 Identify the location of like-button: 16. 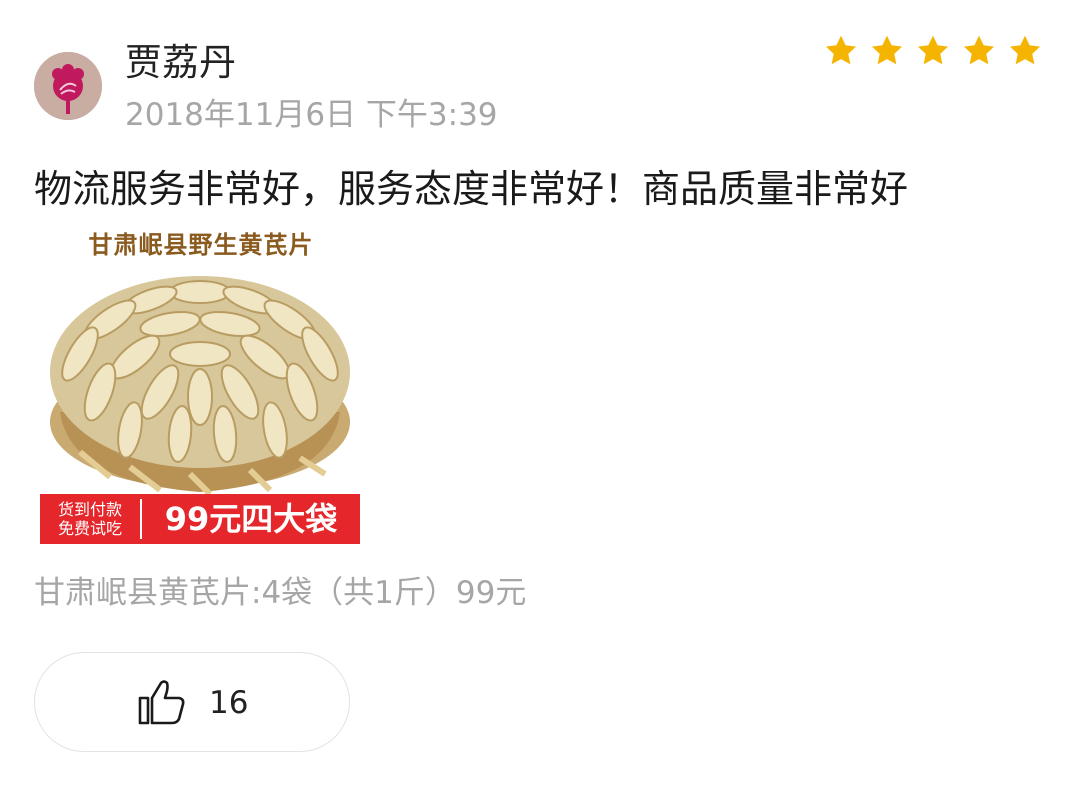
(192, 702).